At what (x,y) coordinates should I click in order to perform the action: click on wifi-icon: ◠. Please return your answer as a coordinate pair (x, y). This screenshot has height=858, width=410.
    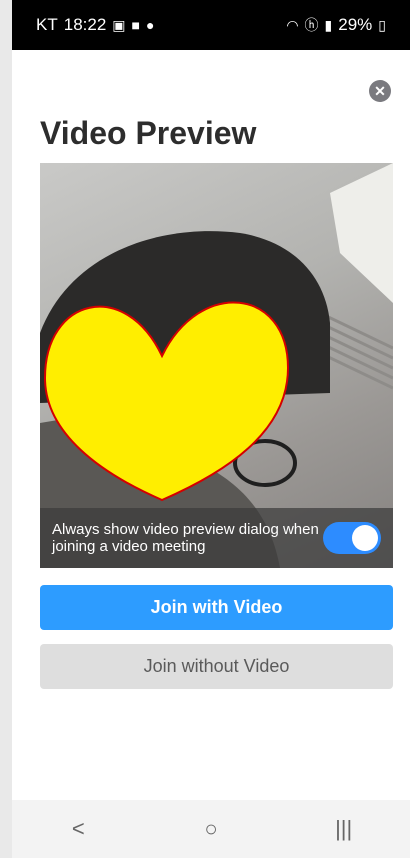
    Looking at the image, I should click on (292, 24).